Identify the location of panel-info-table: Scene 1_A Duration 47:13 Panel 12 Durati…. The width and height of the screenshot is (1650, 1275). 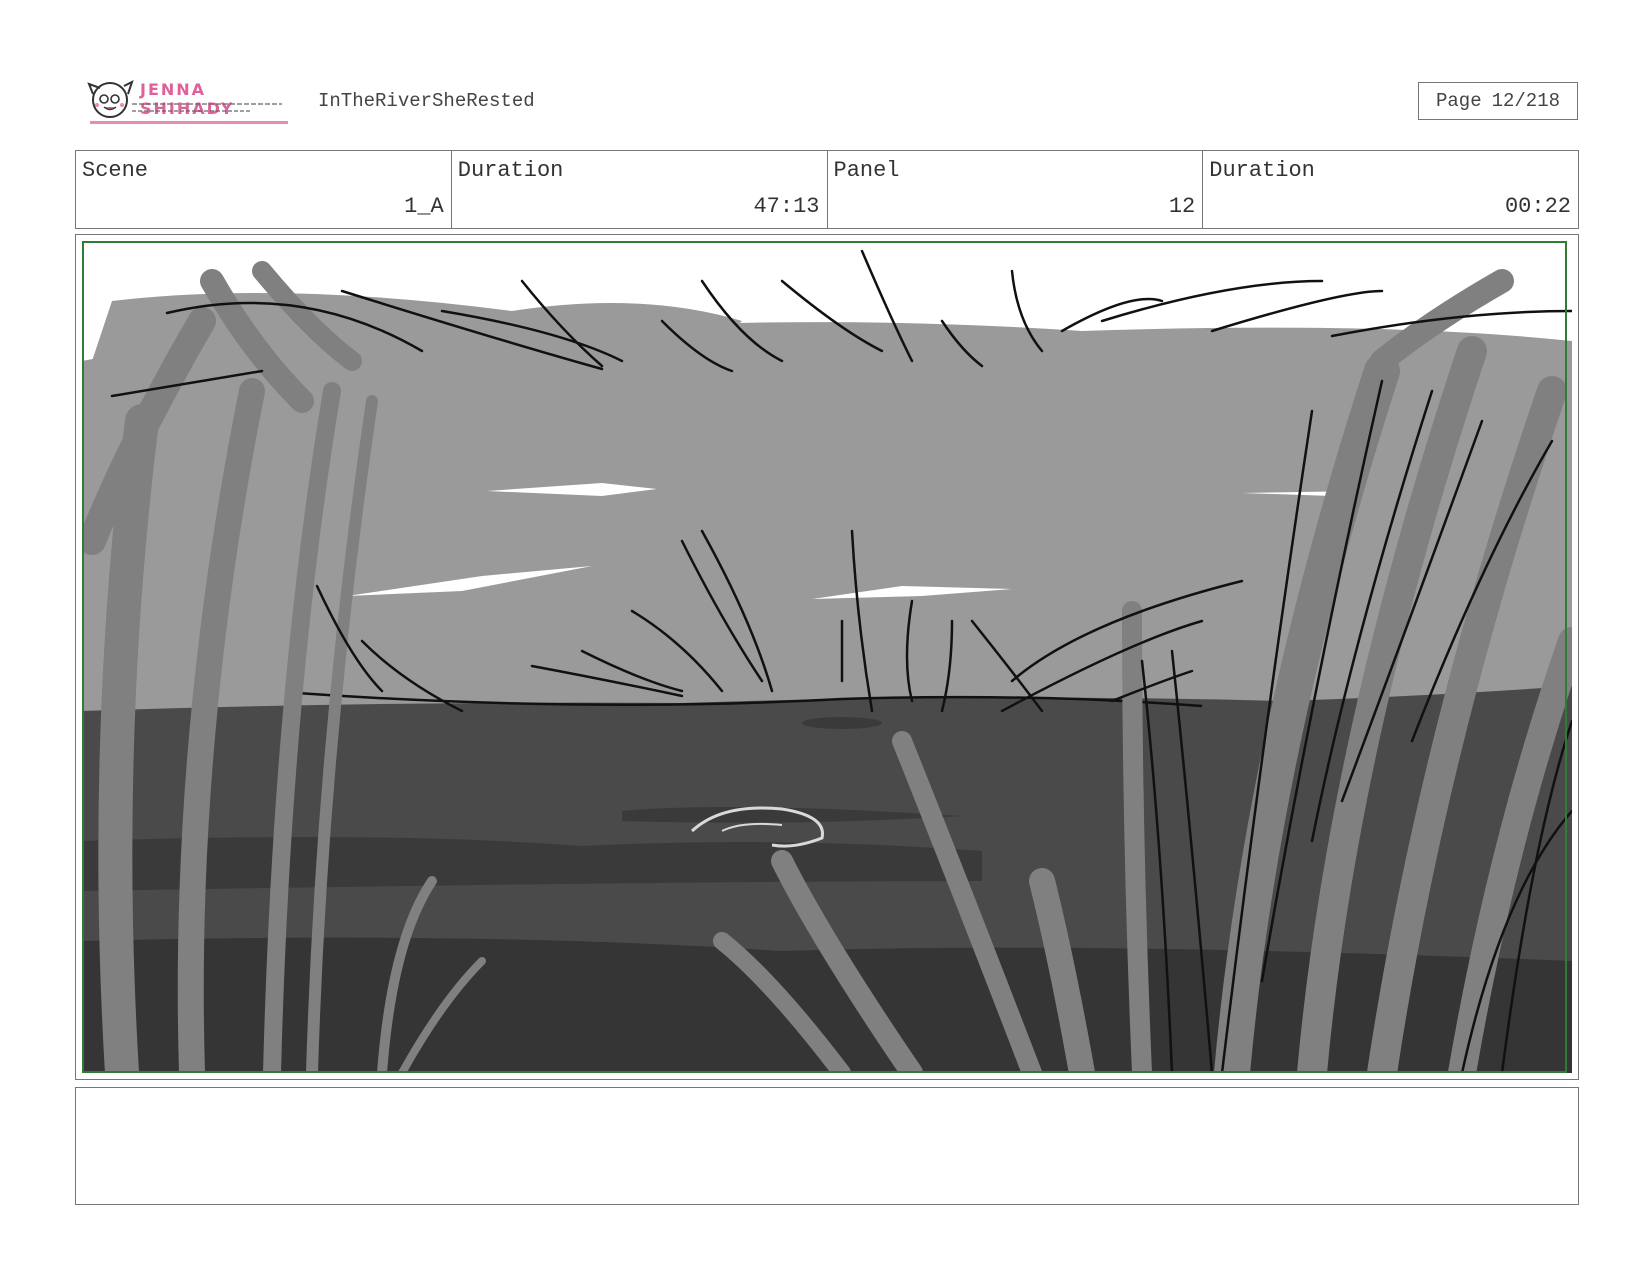
(827, 189).